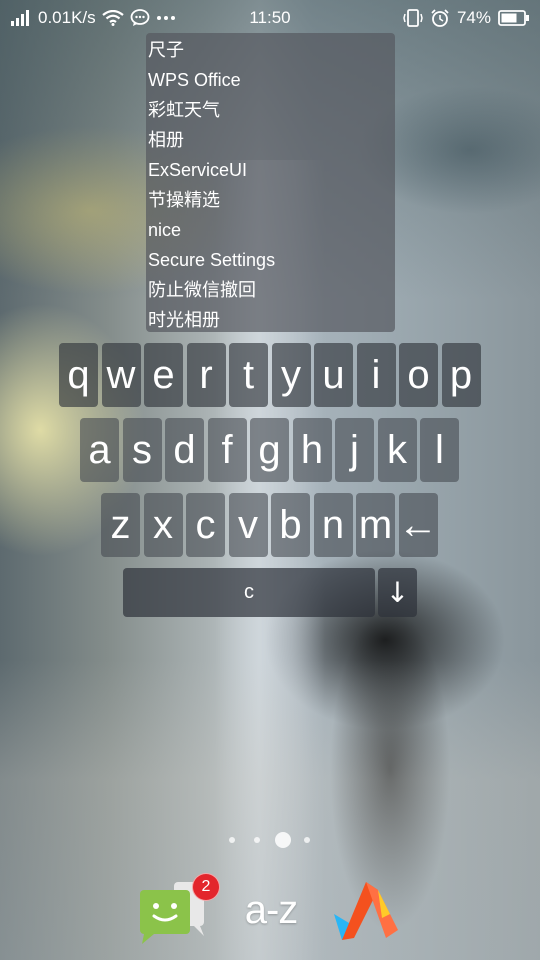 The image size is (540, 960). What do you see at coordinates (206, 375) in the screenshot?
I see `key-r: r` at bounding box center [206, 375].